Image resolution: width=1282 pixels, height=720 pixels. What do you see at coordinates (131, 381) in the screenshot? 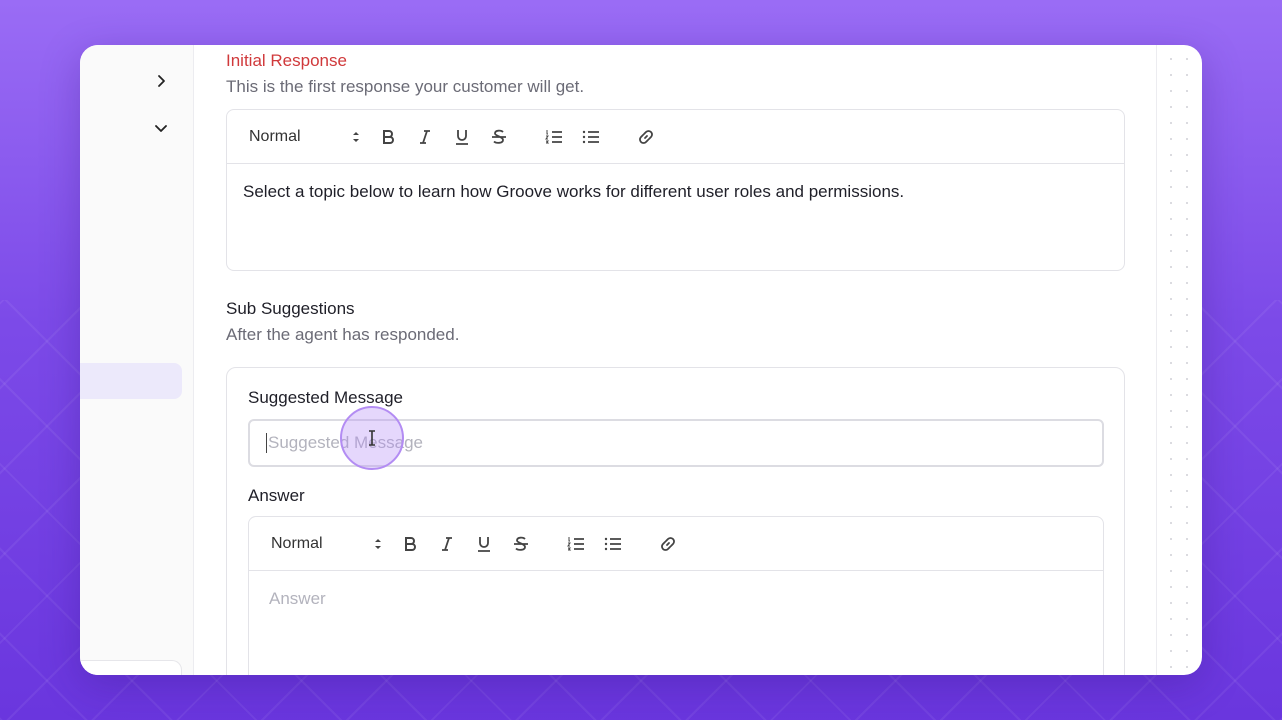
I see `sidebar-item-active` at bounding box center [131, 381].